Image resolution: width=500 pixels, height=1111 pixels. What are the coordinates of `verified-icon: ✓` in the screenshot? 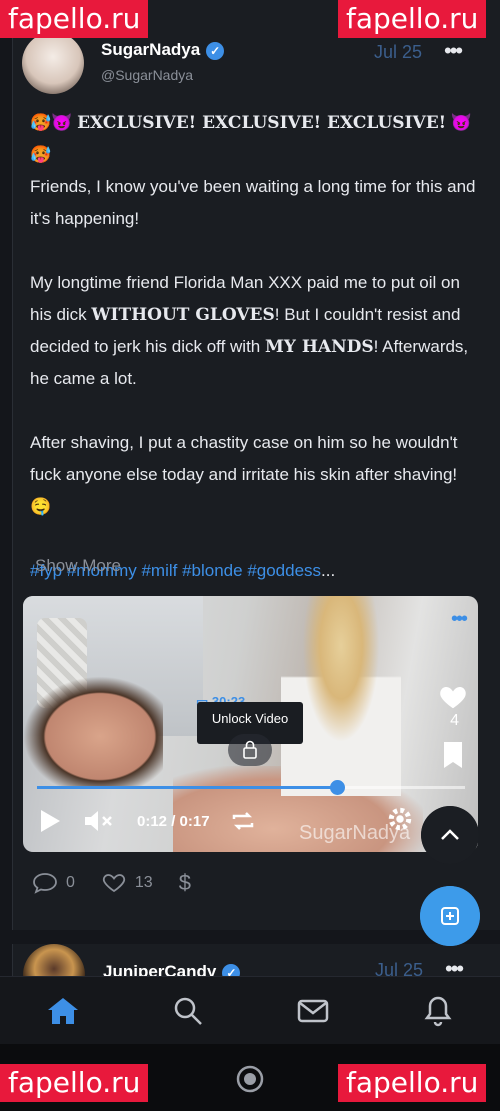 It's located at (215, 50).